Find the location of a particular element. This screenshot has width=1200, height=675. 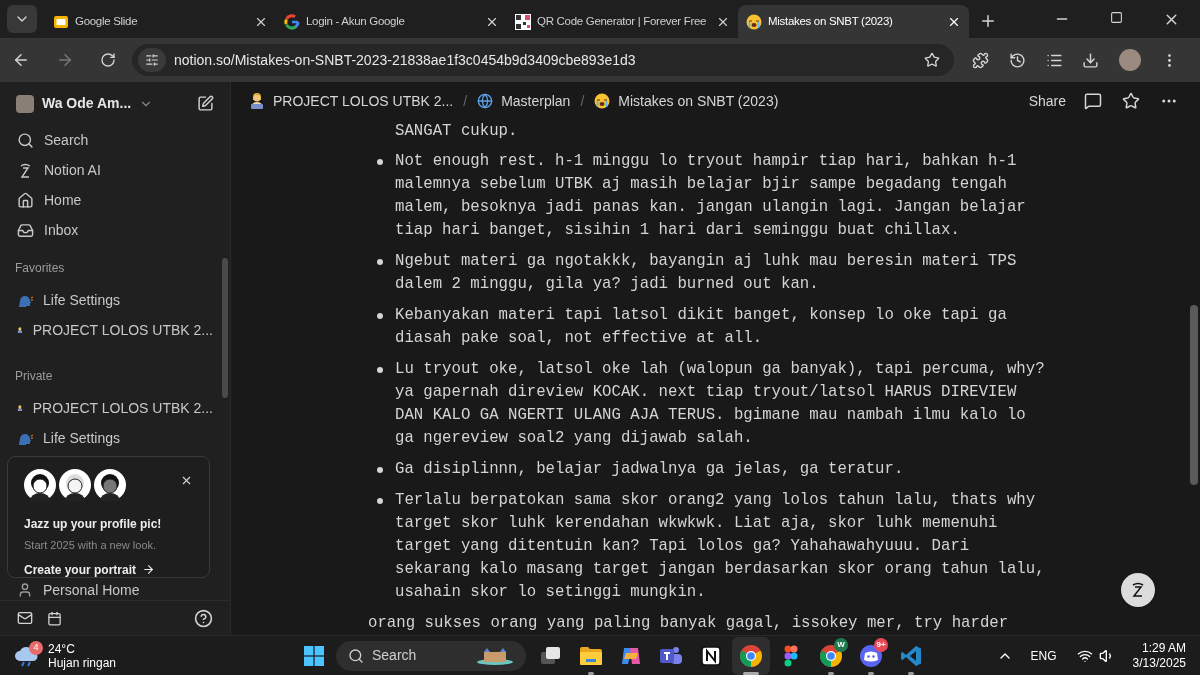

inbox-icon is located at coordinates (25, 230).